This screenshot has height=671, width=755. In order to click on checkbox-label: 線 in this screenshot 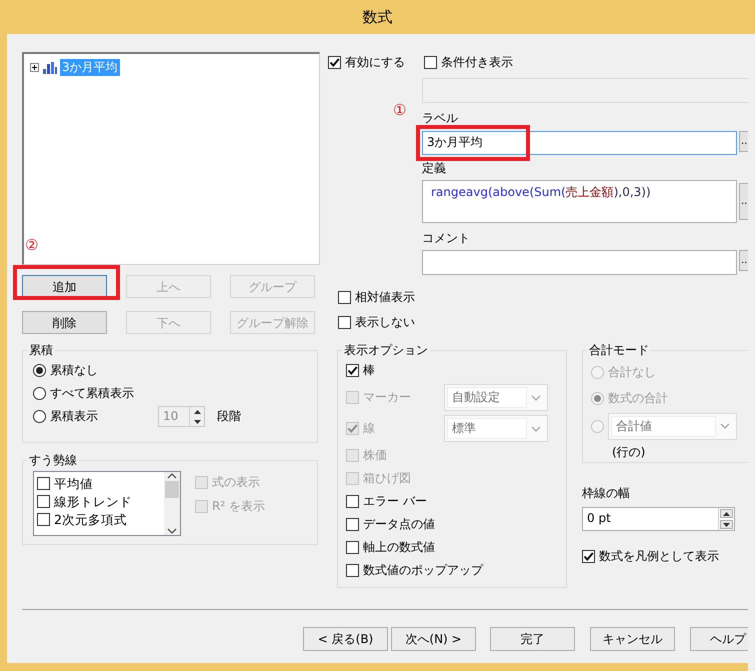, I will do `click(369, 428)`.